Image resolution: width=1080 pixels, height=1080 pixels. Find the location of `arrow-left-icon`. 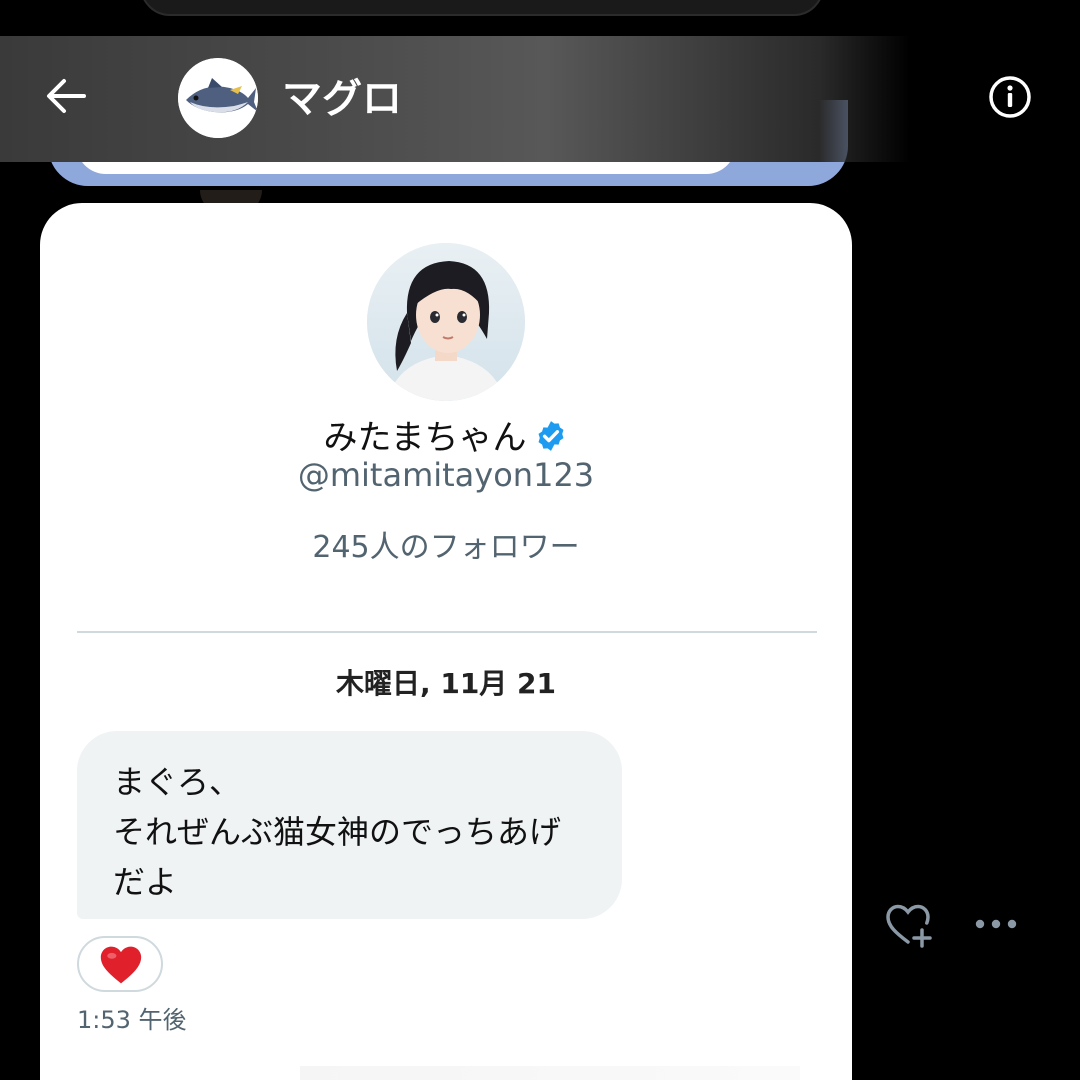

arrow-left-icon is located at coordinates (66, 96).